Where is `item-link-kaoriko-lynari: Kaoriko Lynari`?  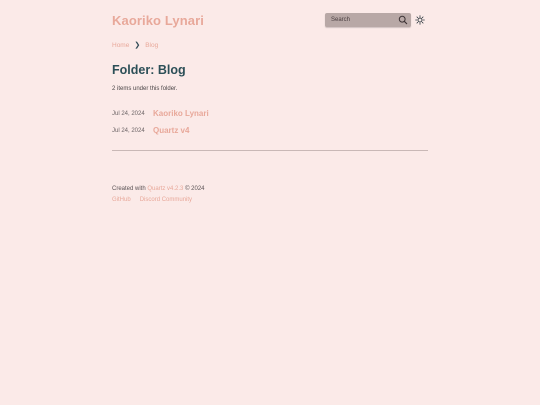 item-link-kaoriko-lynari: Kaoriko Lynari is located at coordinates (181, 113).